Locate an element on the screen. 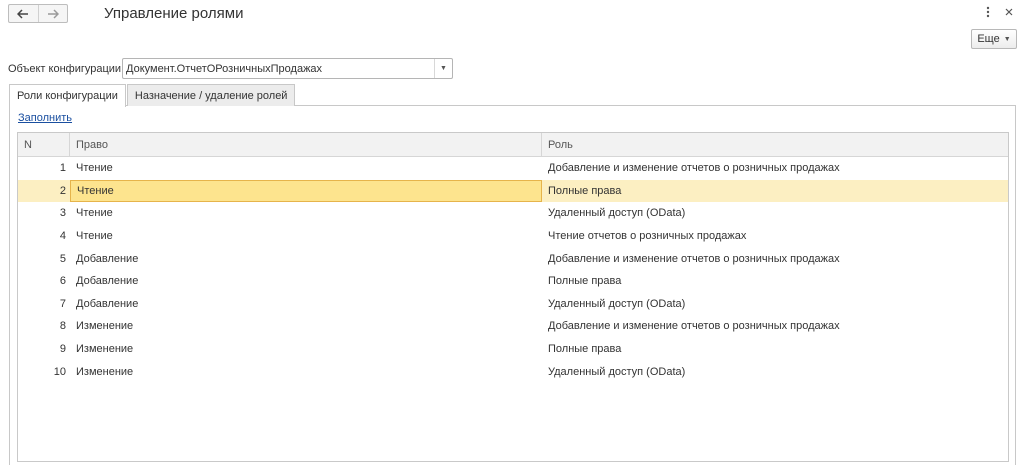  window-menu-button is located at coordinates (988, 12).